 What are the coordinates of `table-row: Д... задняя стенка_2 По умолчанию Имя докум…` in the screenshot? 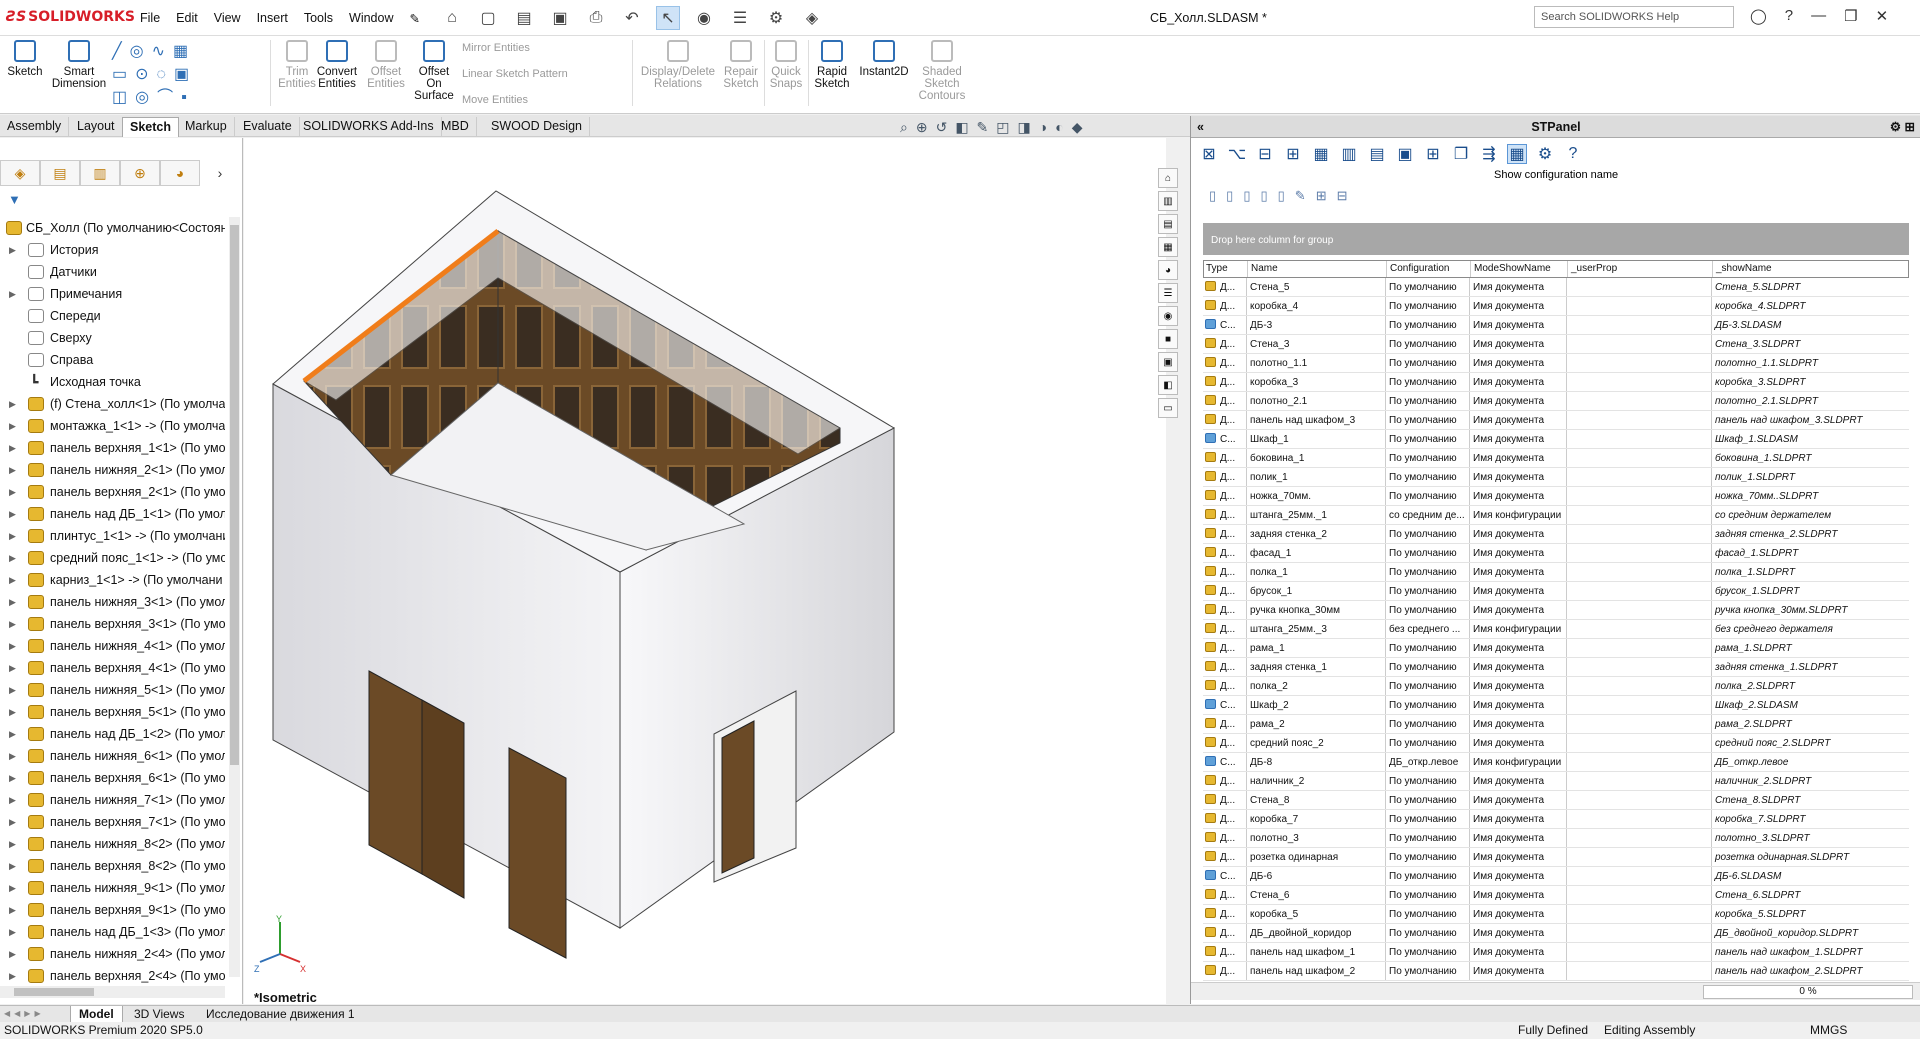 It's located at (1556, 534).